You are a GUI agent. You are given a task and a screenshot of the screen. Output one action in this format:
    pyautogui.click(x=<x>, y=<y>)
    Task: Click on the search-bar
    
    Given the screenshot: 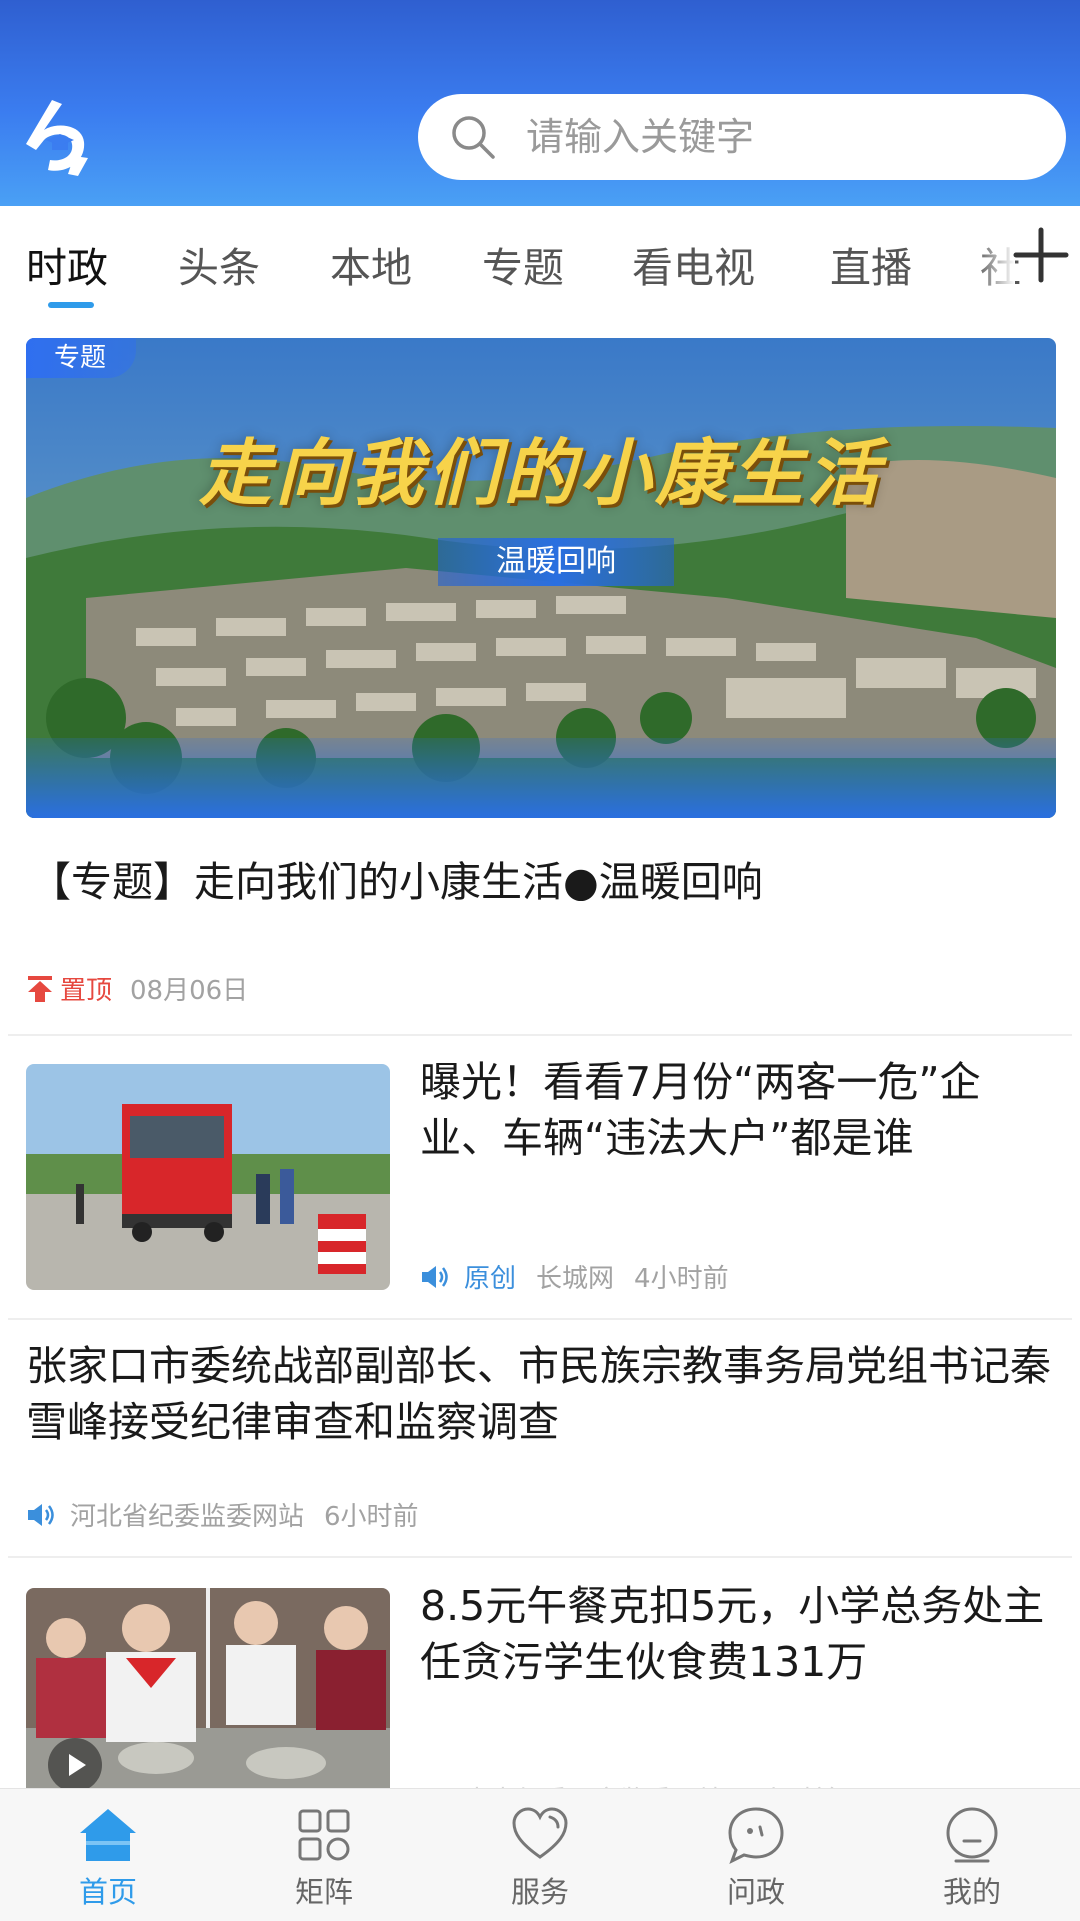 What is the action you would take?
    pyautogui.click(x=742, y=137)
    